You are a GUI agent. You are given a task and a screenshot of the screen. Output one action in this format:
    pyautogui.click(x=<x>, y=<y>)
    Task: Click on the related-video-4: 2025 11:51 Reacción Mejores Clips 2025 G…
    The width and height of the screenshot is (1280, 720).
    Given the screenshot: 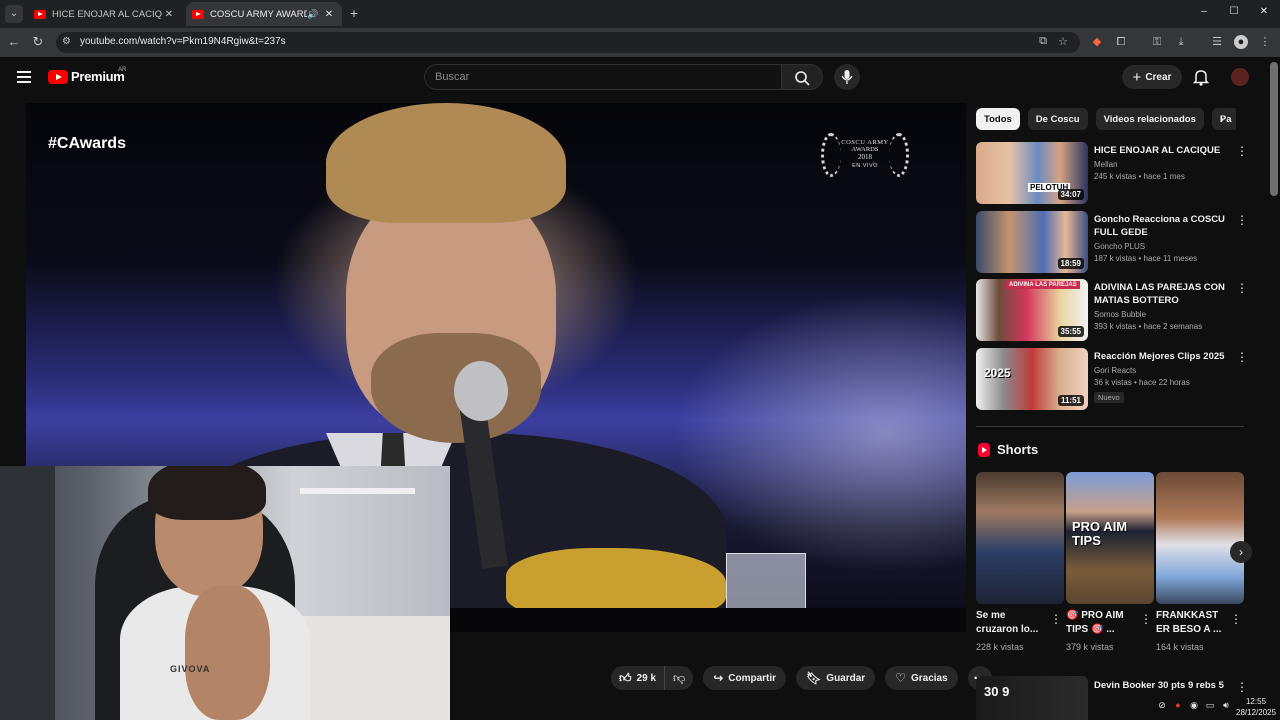 What is the action you would take?
    pyautogui.click(x=1112, y=379)
    